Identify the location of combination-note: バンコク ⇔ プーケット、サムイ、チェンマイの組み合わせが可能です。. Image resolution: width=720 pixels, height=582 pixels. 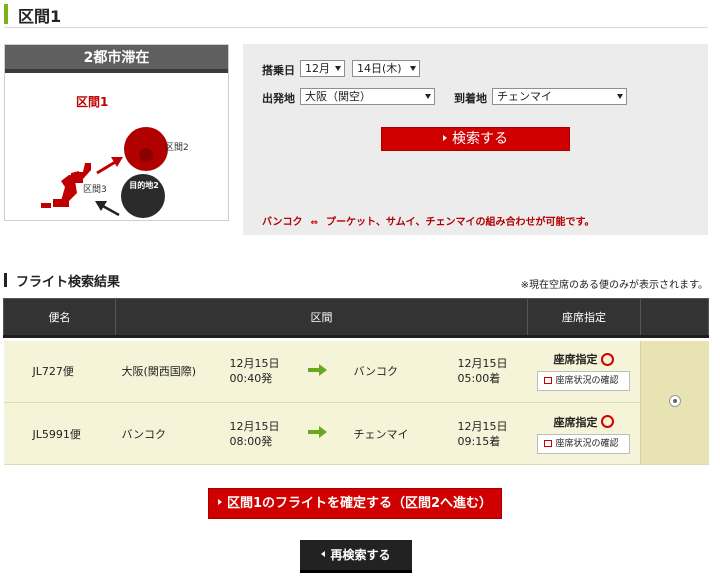
(428, 220).